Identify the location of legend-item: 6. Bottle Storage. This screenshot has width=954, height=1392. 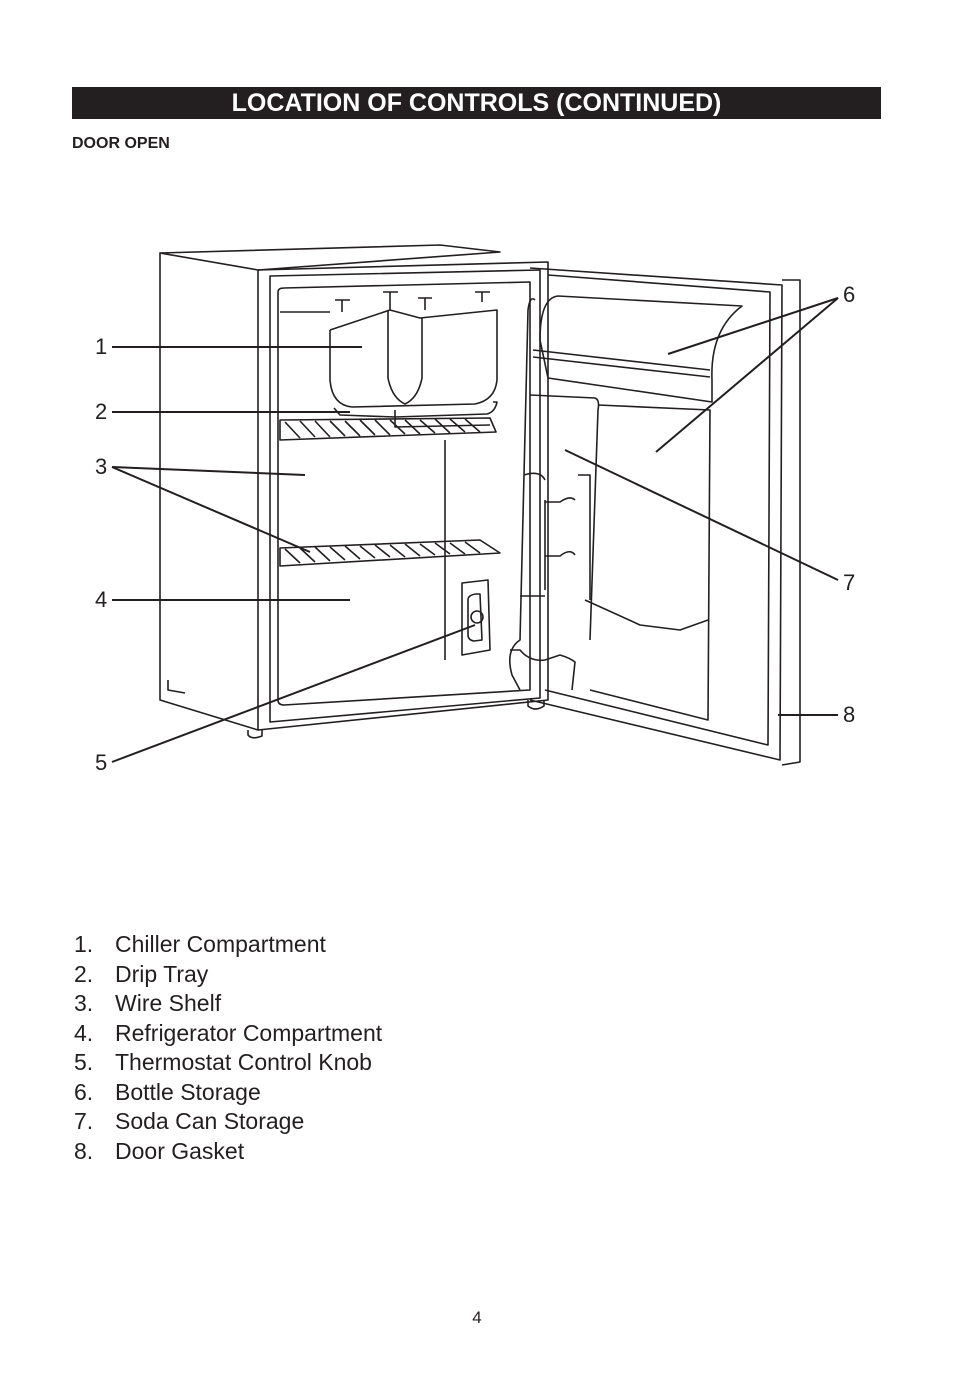
(167, 1091).